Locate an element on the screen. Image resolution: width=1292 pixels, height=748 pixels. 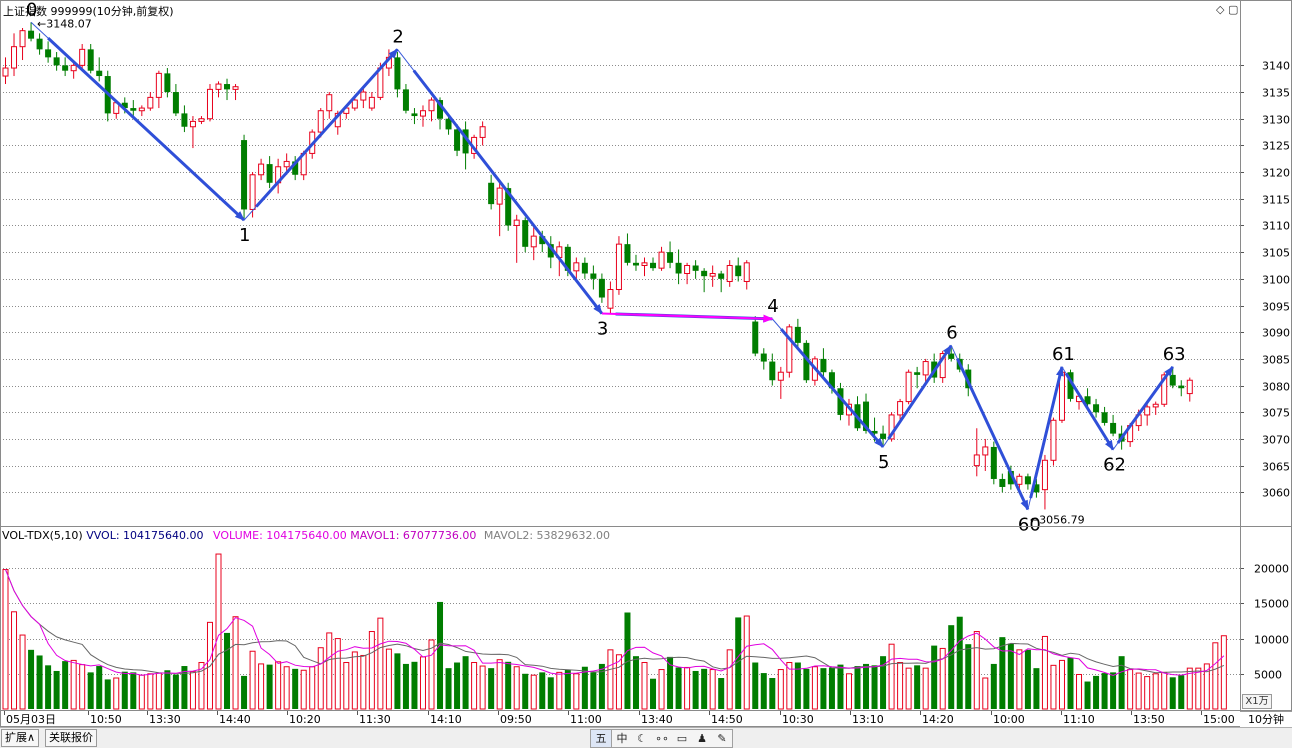
toolbar-icons: 五 中 ☾ ∘∘ ▭ ♟ ✎ is located at coordinates (661, 738).